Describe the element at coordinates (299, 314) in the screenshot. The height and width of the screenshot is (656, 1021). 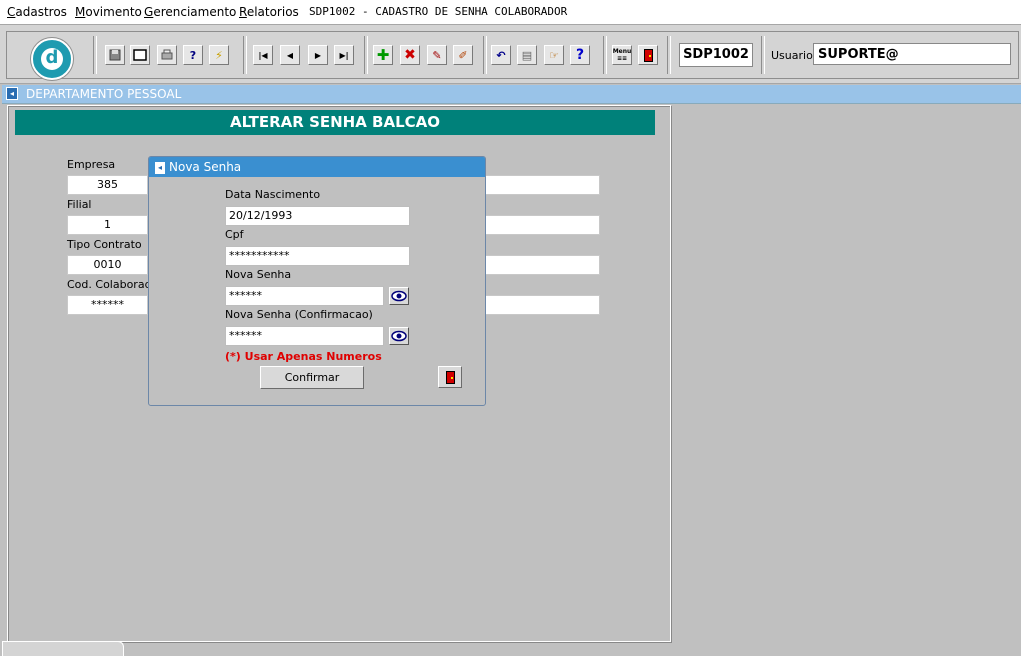
I see `confirmacao-label: Nova Senha (Confirmacao)` at that location.